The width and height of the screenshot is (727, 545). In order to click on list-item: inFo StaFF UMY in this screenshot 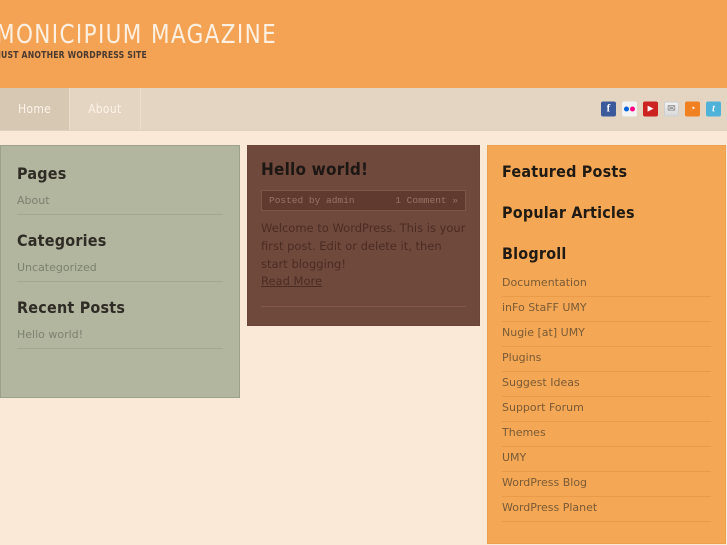, I will do `click(606, 309)`.